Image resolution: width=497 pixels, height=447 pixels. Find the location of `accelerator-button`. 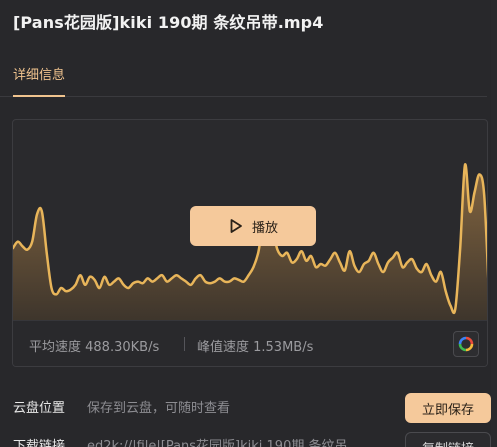

accelerator-button is located at coordinates (466, 344).